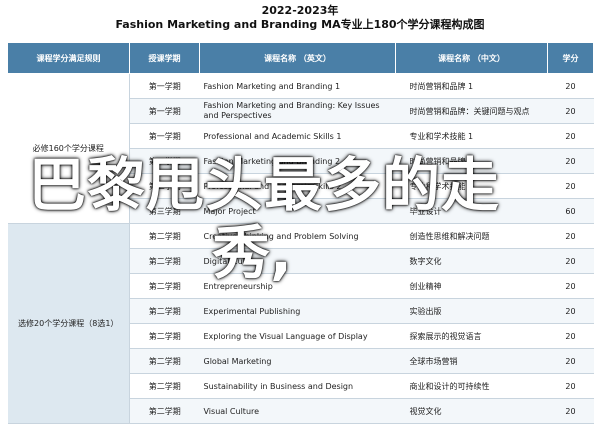  What do you see at coordinates (297, 86) in the screenshot?
I see `row-name-en: Fashion Marketing and Branding 1` at bounding box center [297, 86].